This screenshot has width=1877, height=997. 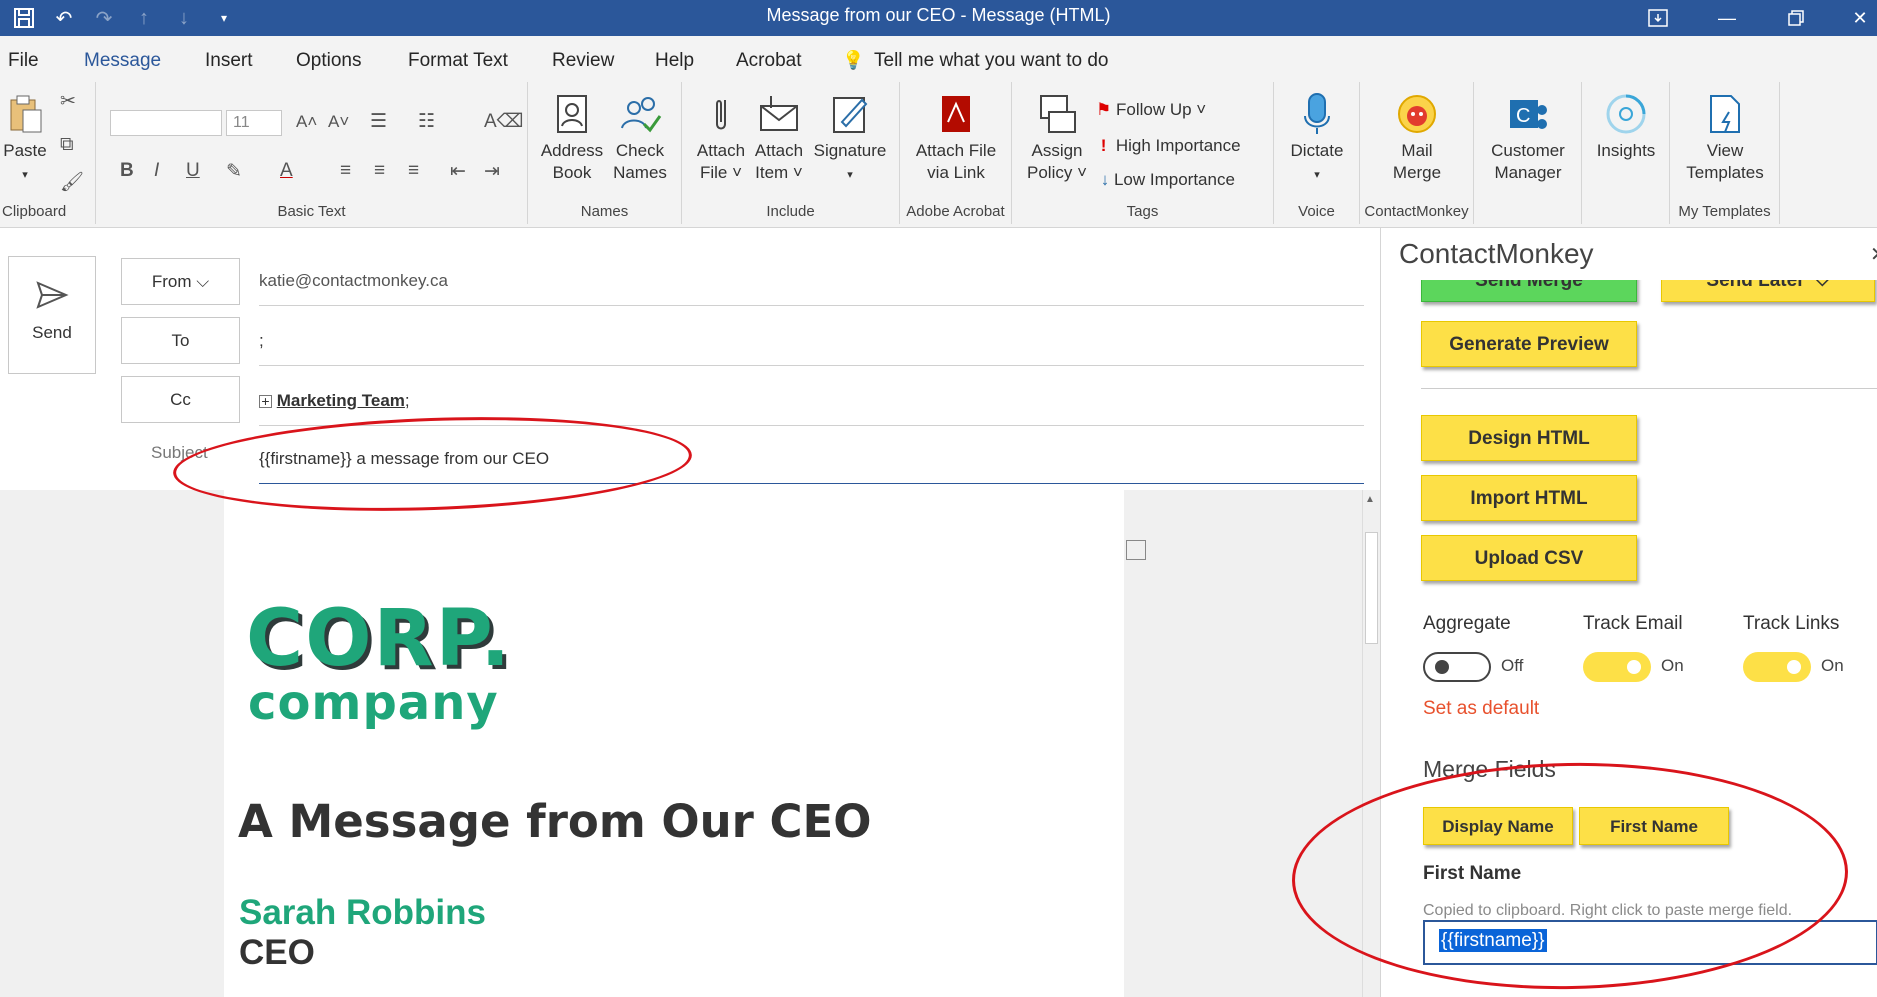 I want to click on email-heading: A Message from Our CEO, so click(x=555, y=821).